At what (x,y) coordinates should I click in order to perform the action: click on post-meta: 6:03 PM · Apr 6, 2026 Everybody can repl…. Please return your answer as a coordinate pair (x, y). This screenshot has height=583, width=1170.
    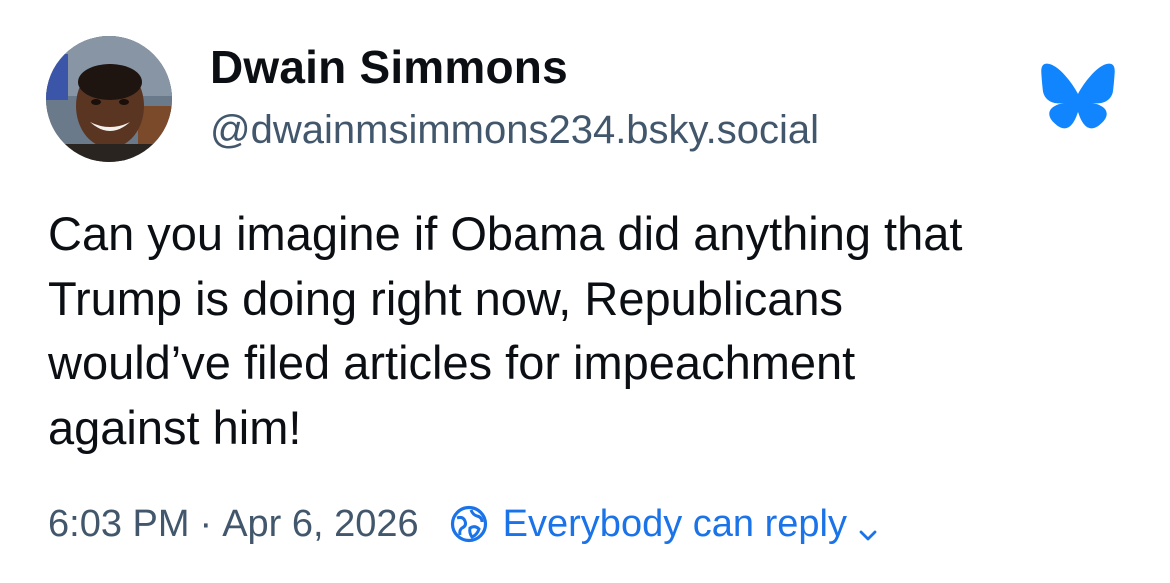
    Looking at the image, I should click on (463, 524).